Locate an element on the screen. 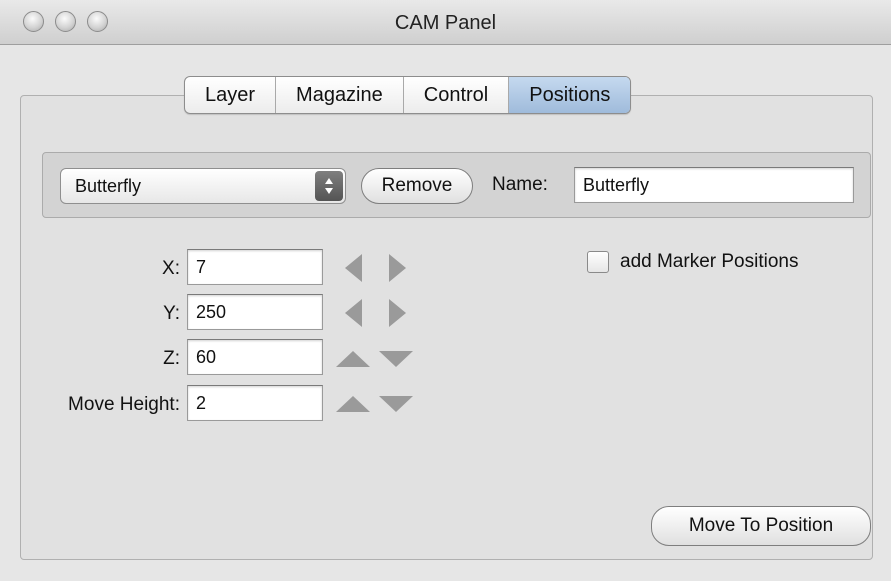  x-field: 7 is located at coordinates (255, 267).